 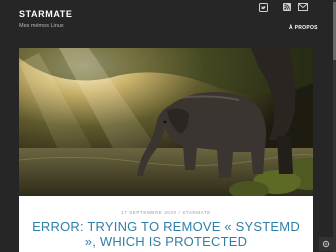 I want to click on site-title: STARMATE, so click(x=45, y=14).